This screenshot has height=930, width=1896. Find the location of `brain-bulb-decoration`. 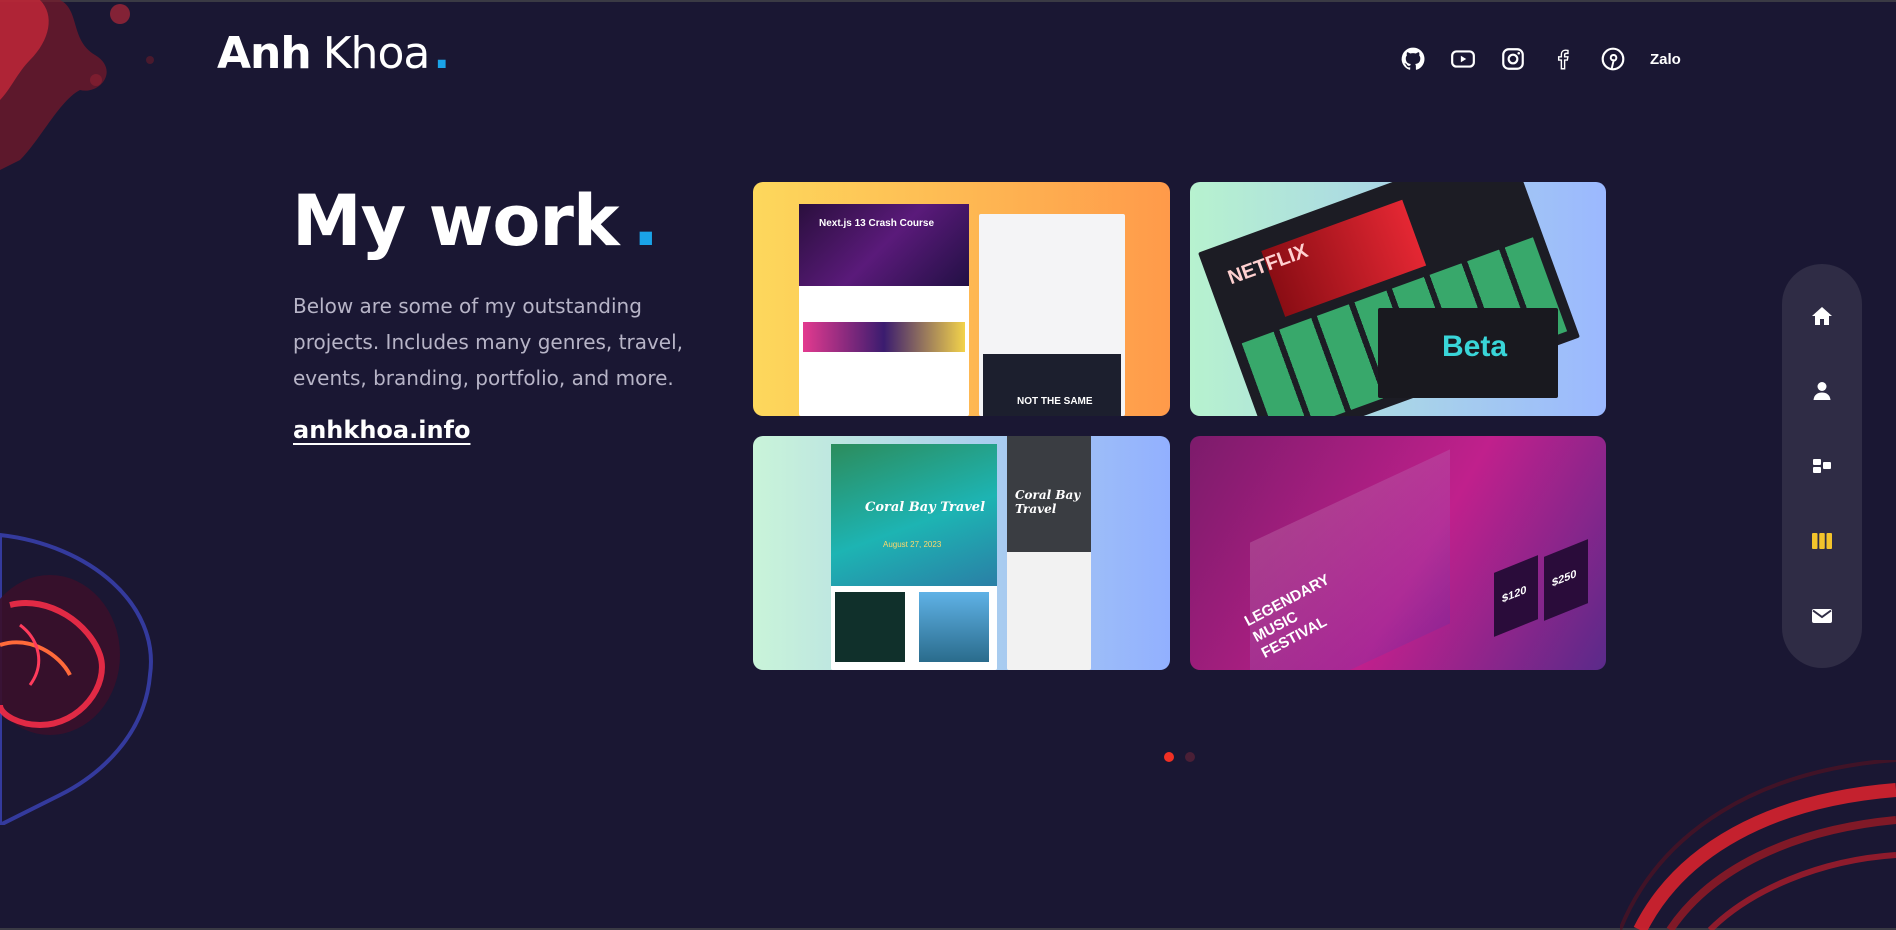

brain-bulb-decoration is located at coordinates (76, 678).